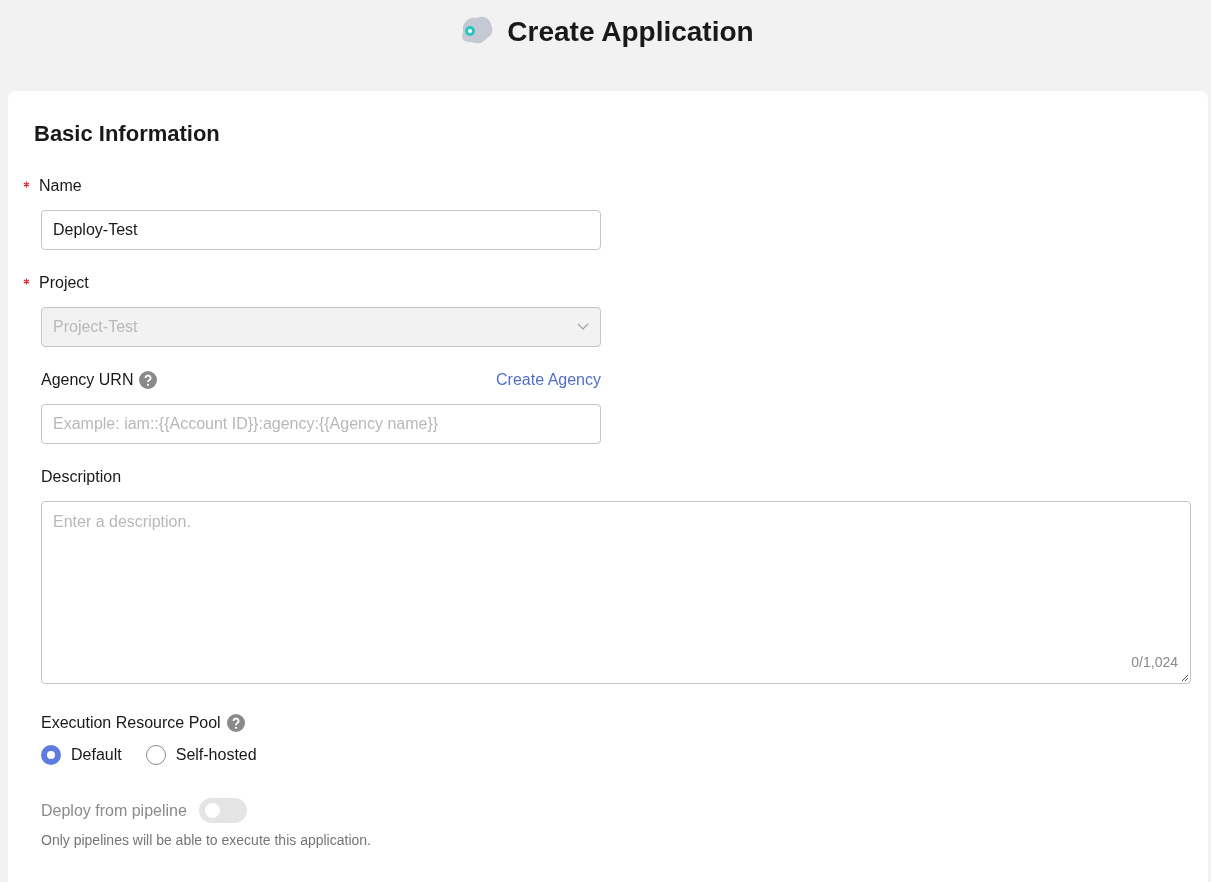 This screenshot has height=882, width=1211. Describe the element at coordinates (127, 134) in the screenshot. I see `section-title: Basic Information` at that location.